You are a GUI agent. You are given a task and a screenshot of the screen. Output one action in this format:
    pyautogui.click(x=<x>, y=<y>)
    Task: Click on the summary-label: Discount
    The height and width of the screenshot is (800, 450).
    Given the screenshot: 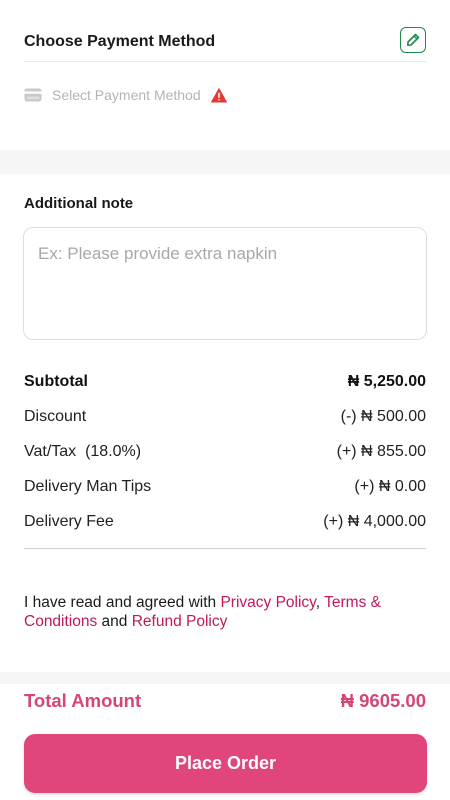 What is the action you would take?
    pyautogui.click(x=55, y=416)
    